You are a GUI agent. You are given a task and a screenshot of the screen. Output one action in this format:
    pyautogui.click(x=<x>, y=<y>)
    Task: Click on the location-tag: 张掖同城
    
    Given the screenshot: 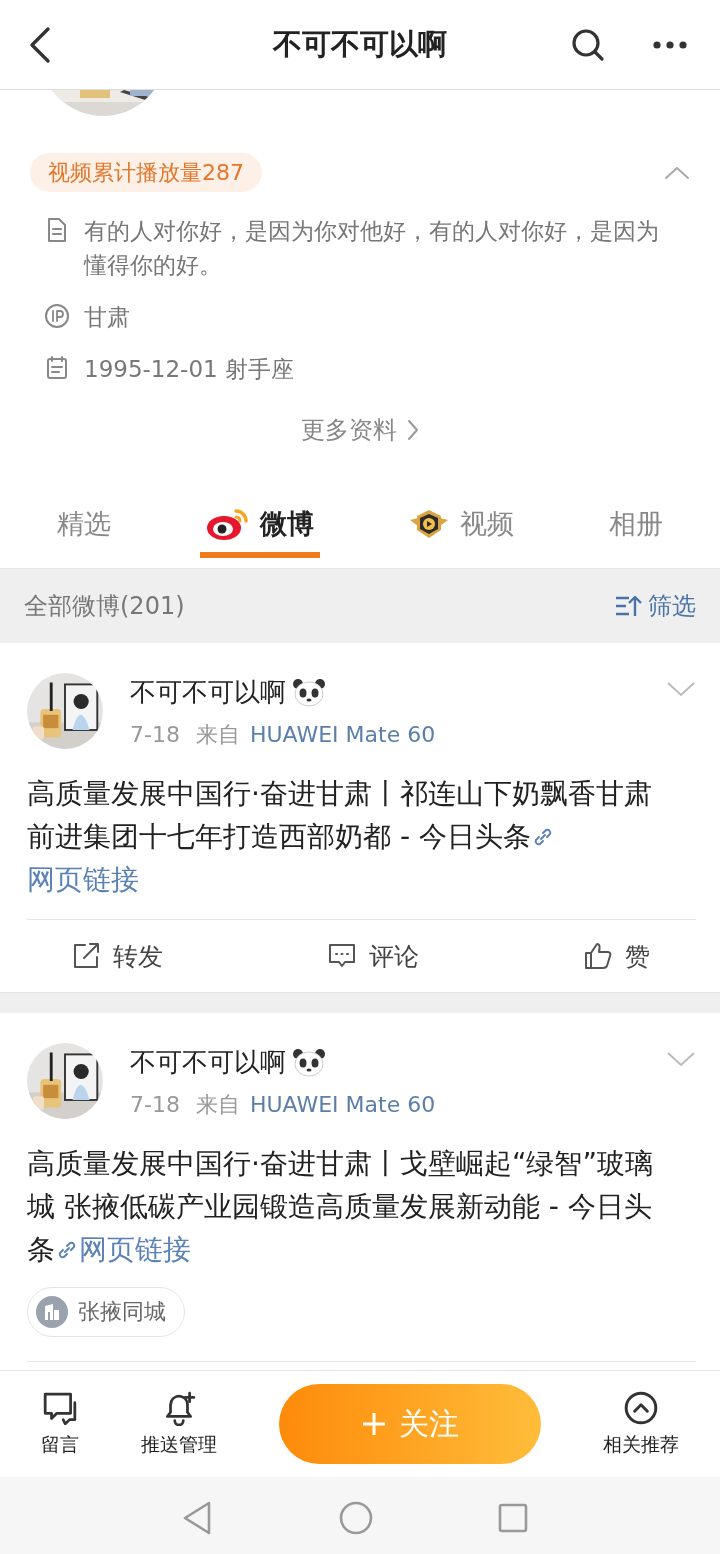 What is the action you would take?
    pyautogui.click(x=106, y=1312)
    